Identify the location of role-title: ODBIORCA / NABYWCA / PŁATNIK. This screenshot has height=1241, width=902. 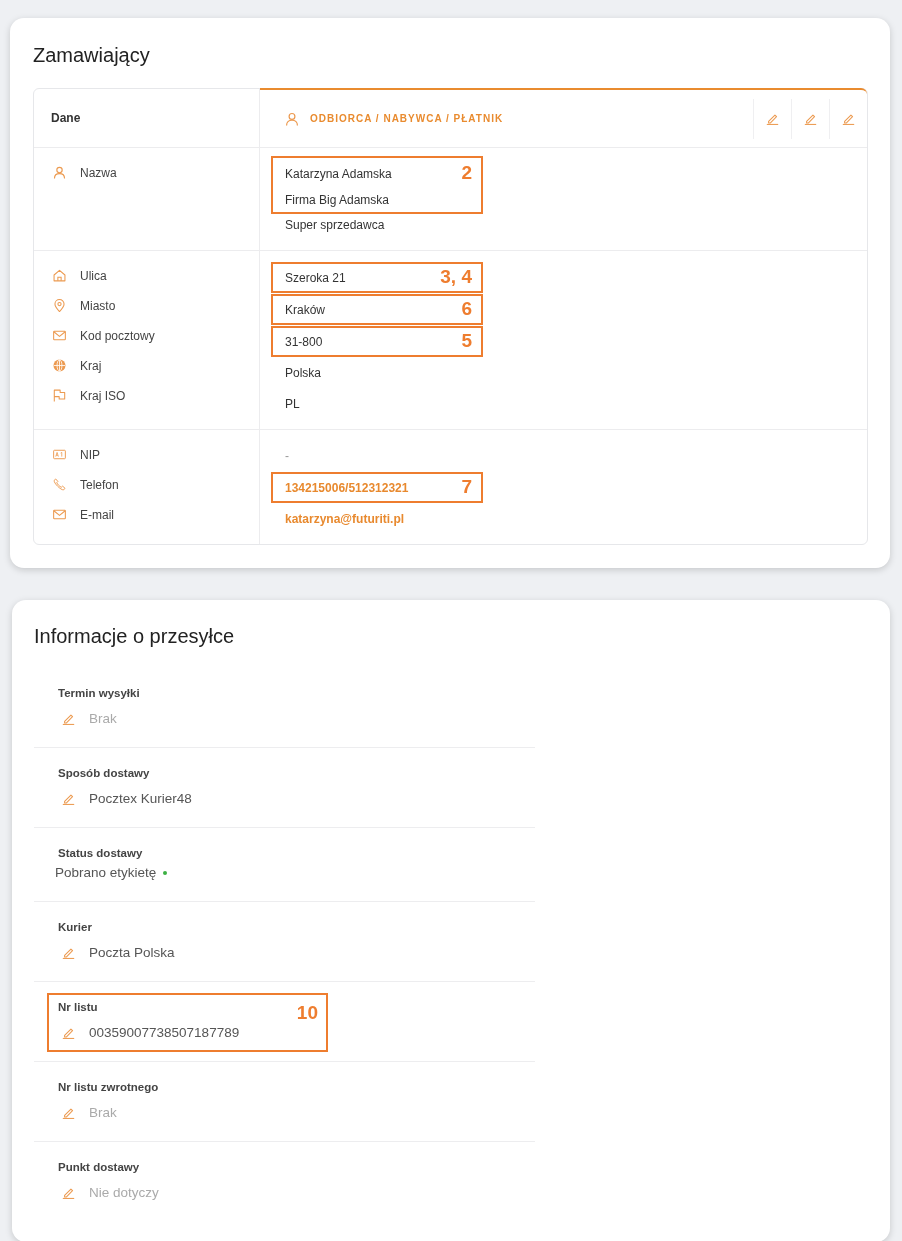
(407, 119).